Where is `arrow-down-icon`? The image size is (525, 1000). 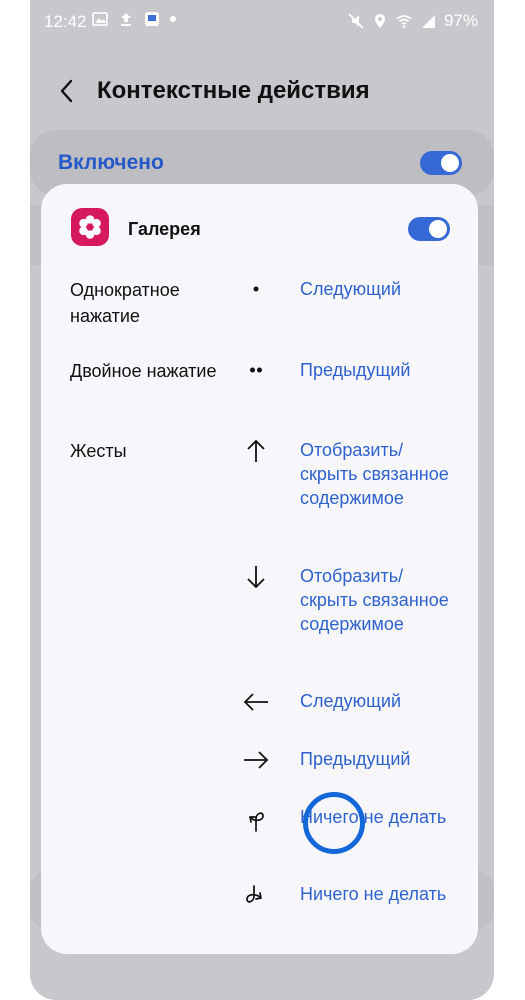
arrow-down-icon is located at coordinates (256, 577).